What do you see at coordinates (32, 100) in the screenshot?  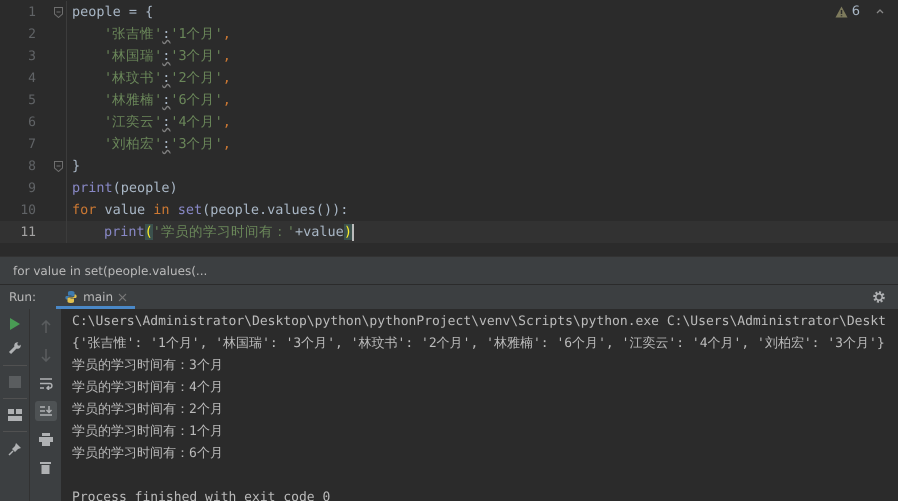 I see `line-number: 5` at bounding box center [32, 100].